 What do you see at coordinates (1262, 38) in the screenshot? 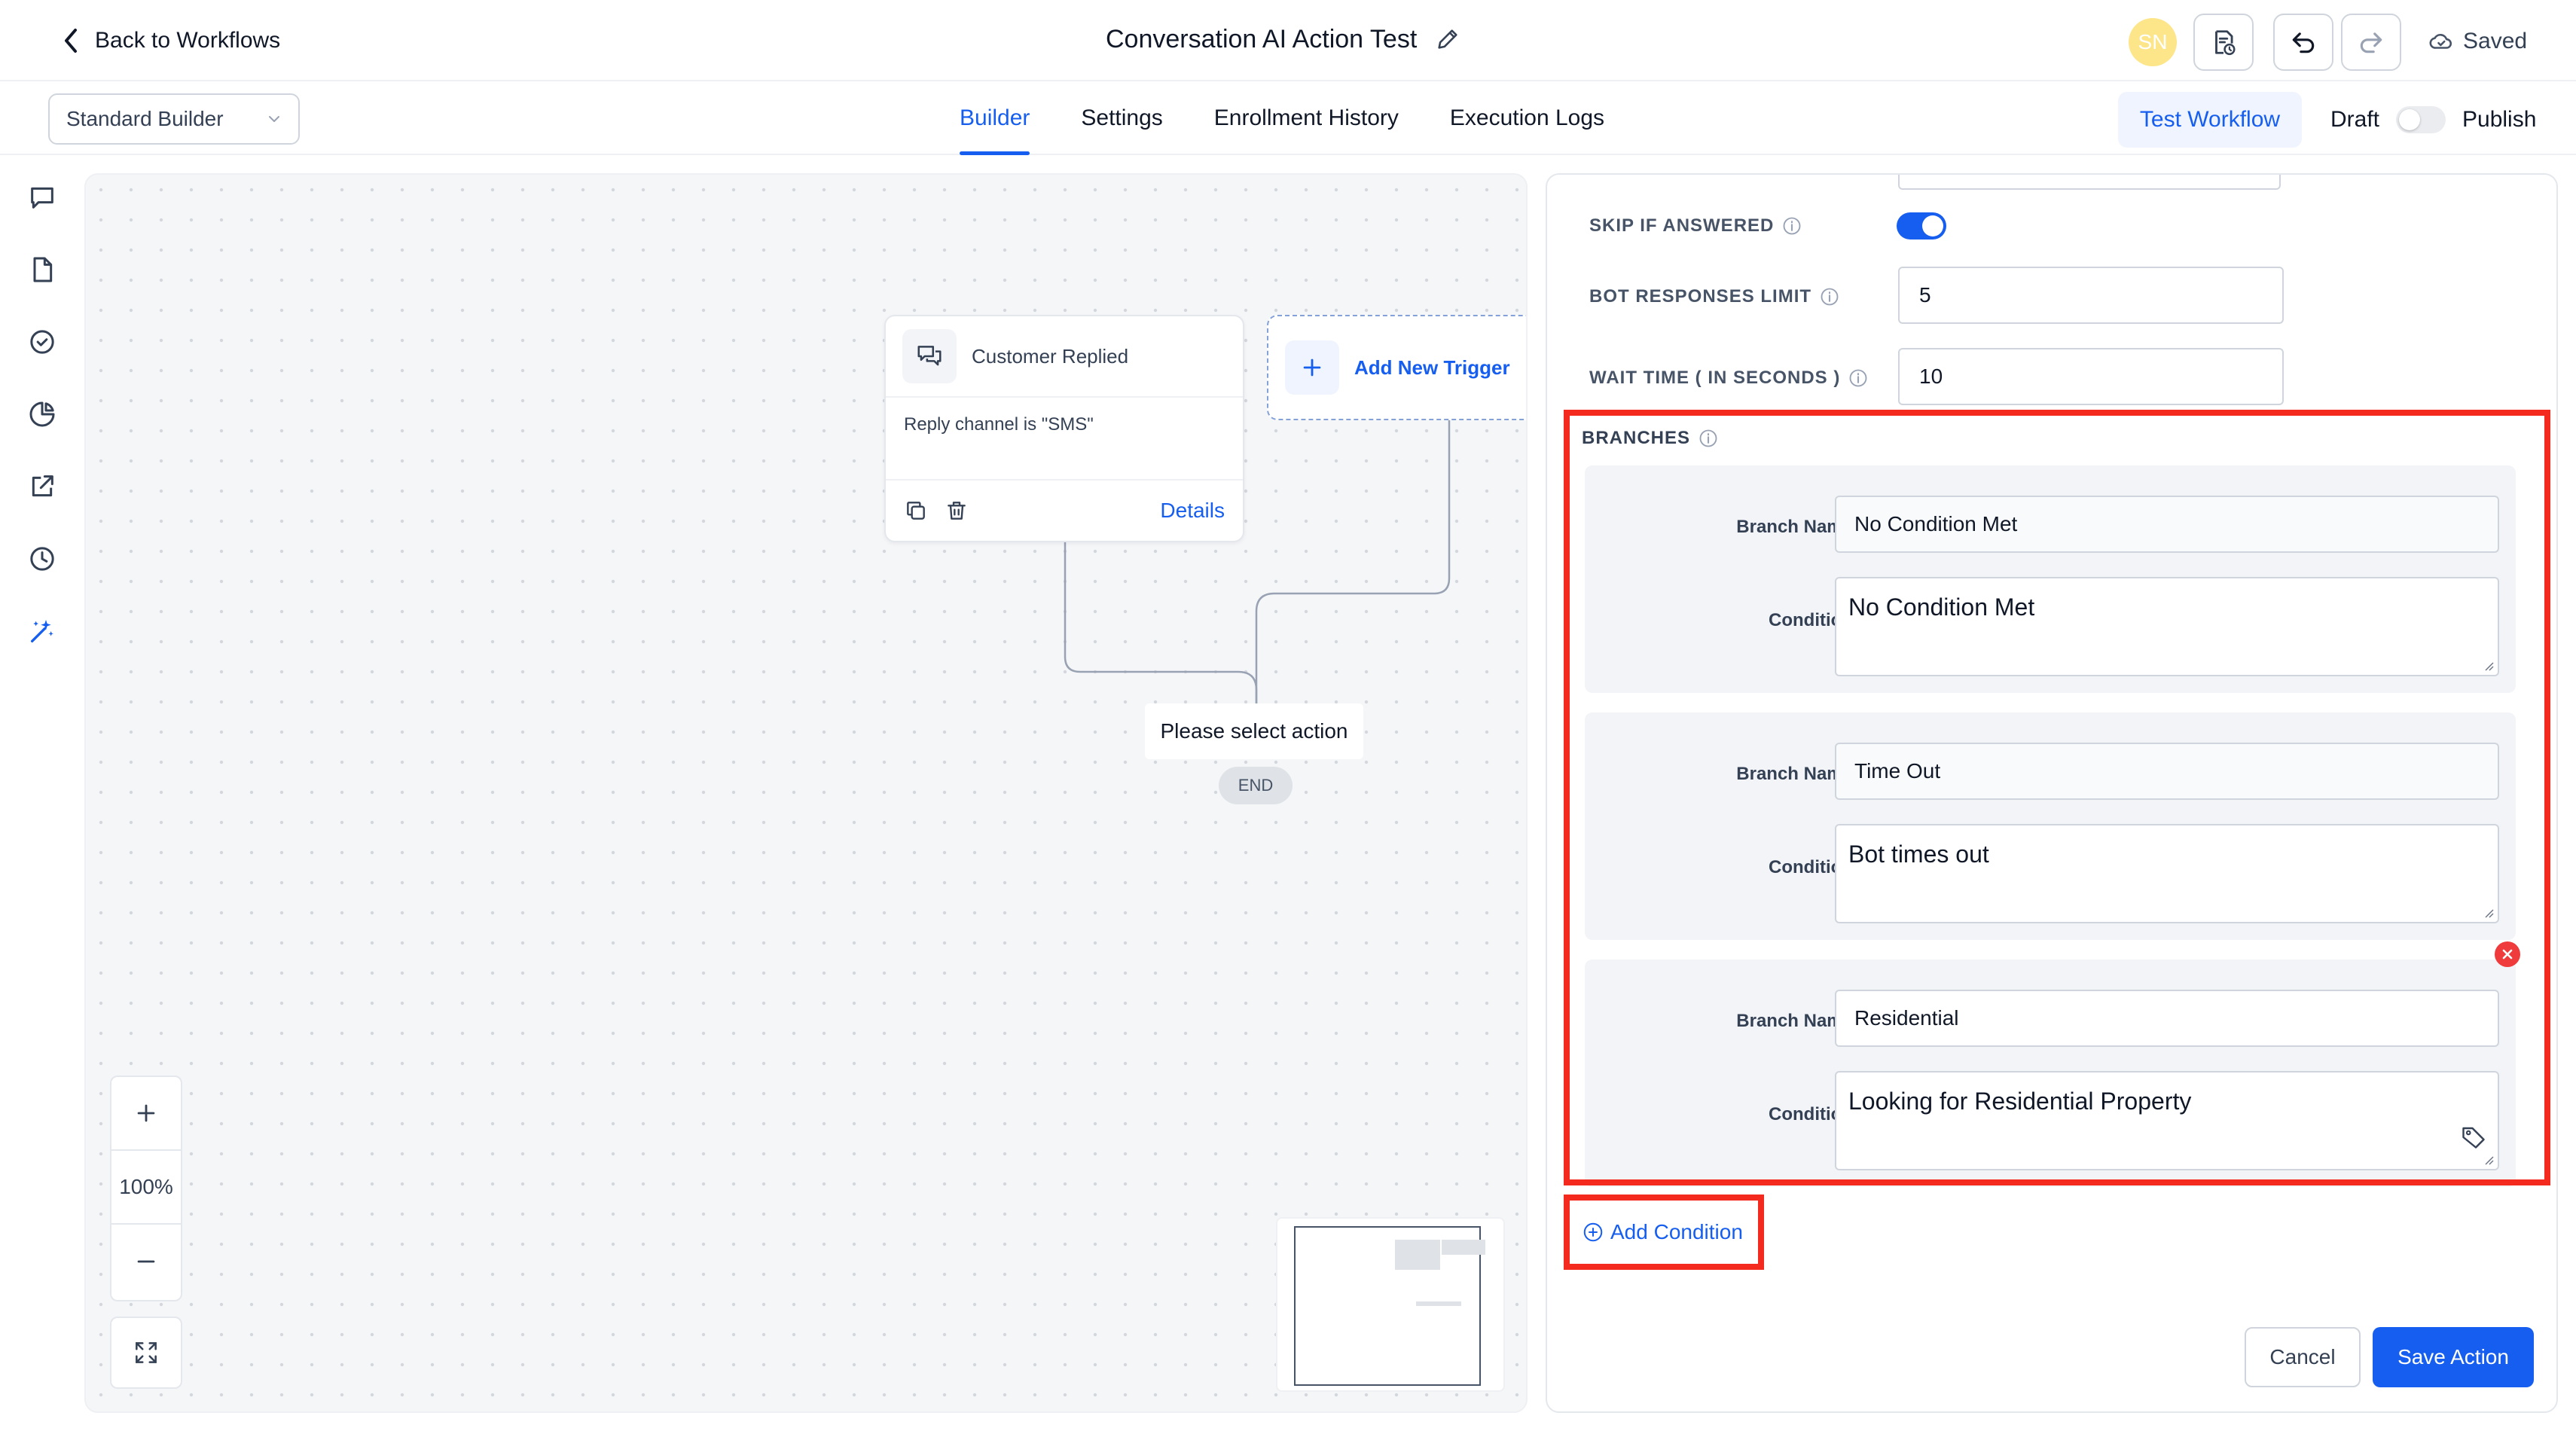
I see `workflow-title-text: Conversation AI Action Test` at bounding box center [1262, 38].